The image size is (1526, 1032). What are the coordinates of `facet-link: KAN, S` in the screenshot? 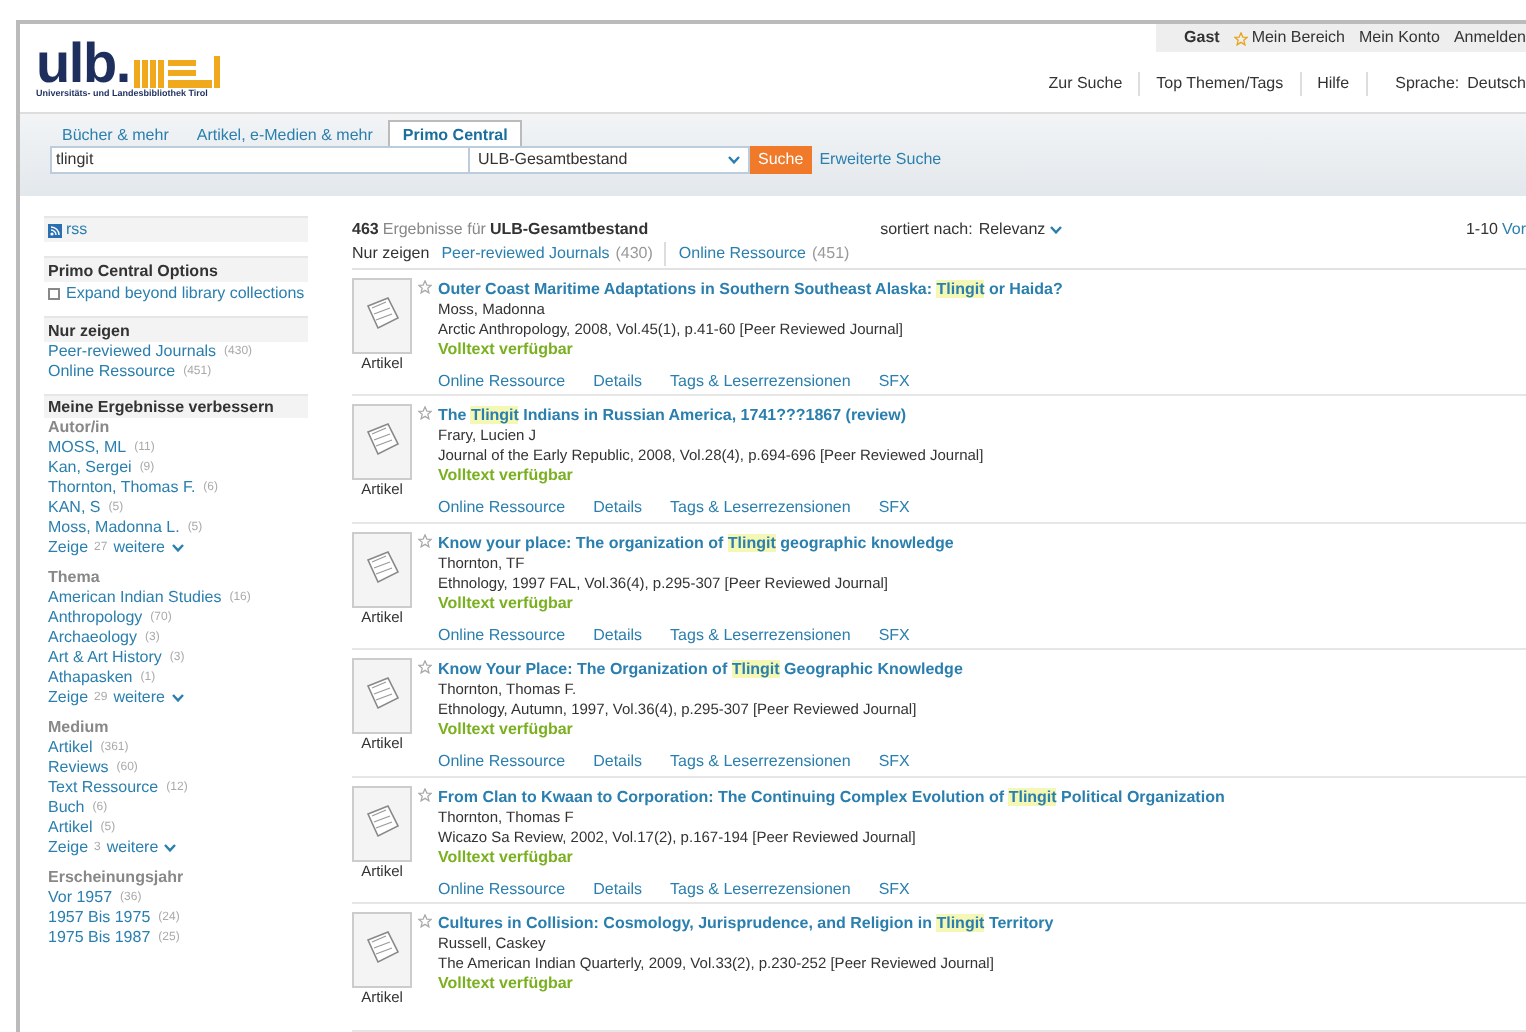 It's located at (74, 508).